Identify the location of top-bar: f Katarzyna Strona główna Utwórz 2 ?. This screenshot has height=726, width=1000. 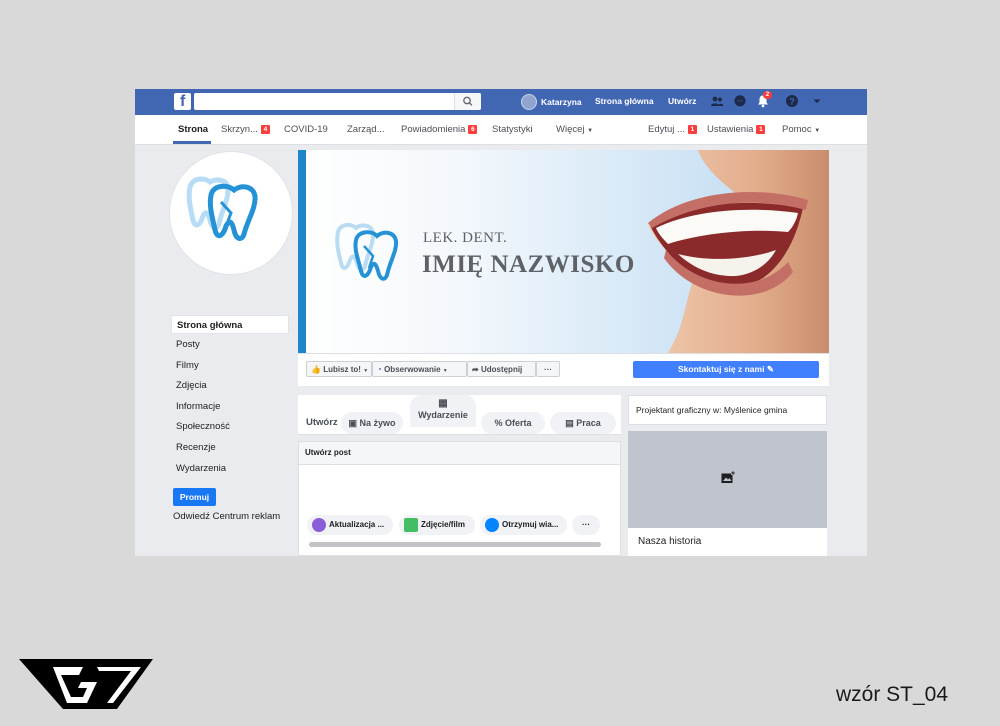
(501, 102).